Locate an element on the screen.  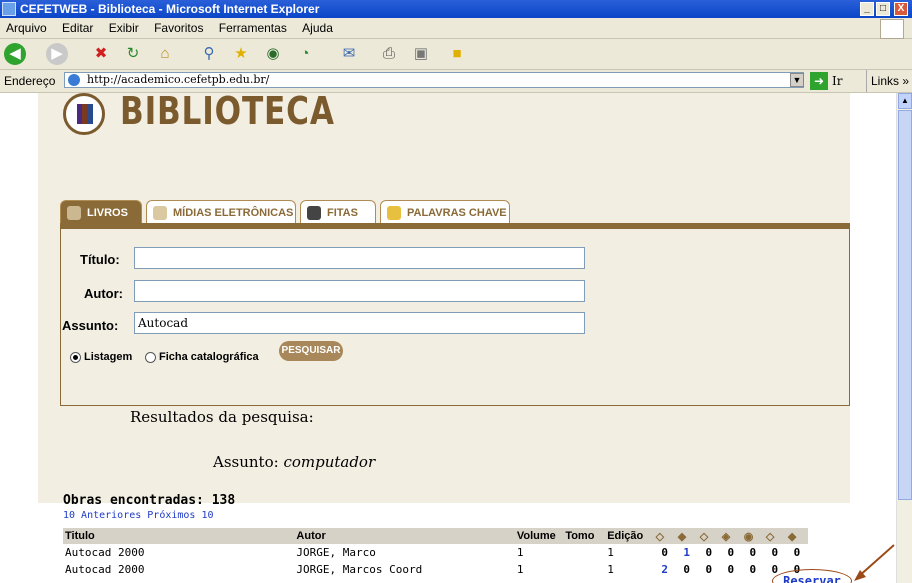
col-autor: Autor is located at coordinates (404, 536).